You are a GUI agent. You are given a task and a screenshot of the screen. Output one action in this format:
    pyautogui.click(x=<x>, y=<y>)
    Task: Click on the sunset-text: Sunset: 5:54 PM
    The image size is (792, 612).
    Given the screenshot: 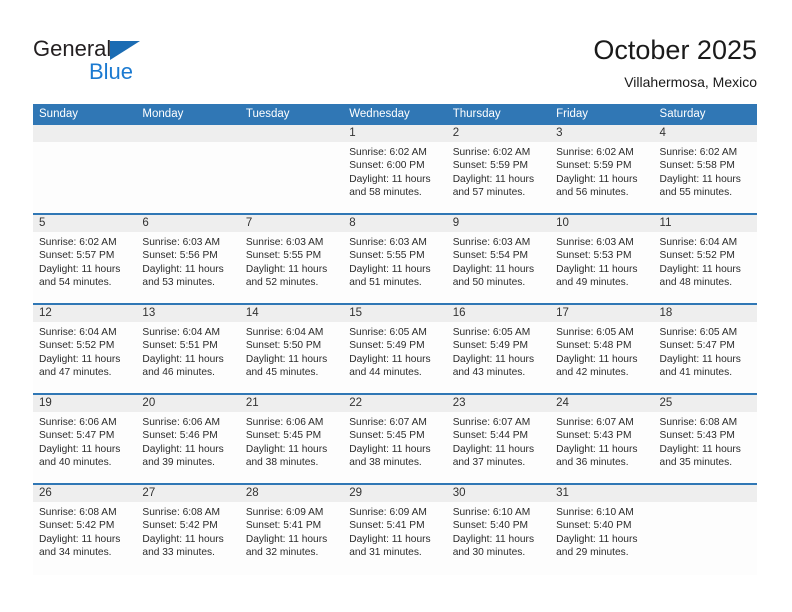 What is the action you would take?
    pyautogui.click(x=490, y=256)
    